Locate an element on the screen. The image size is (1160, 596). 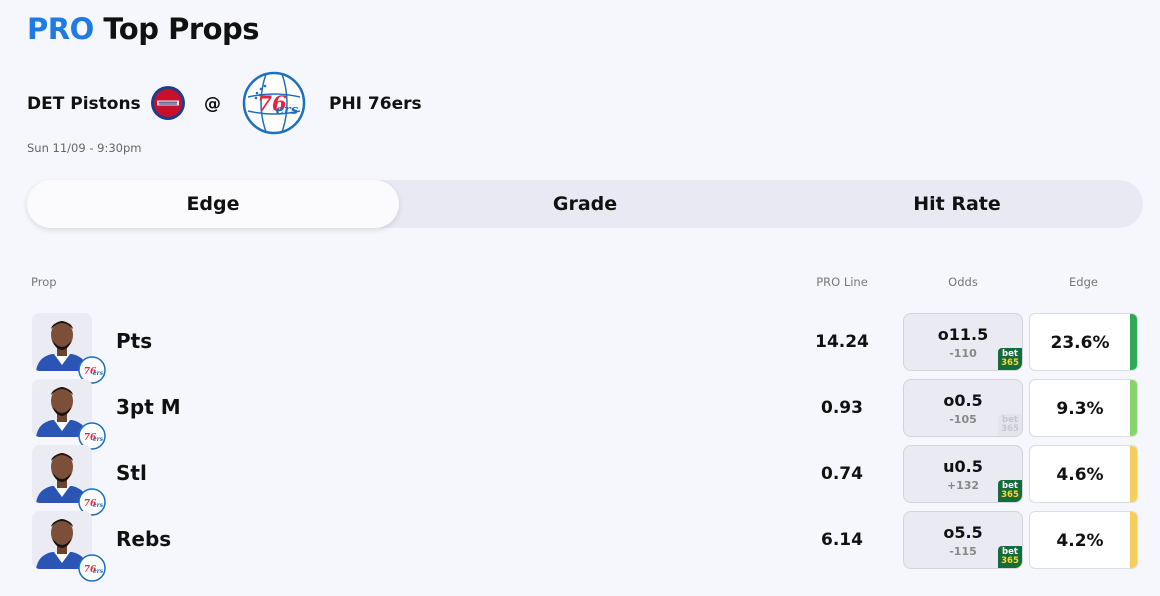
tab-grade: Grade is located at coordinates (585, 204).